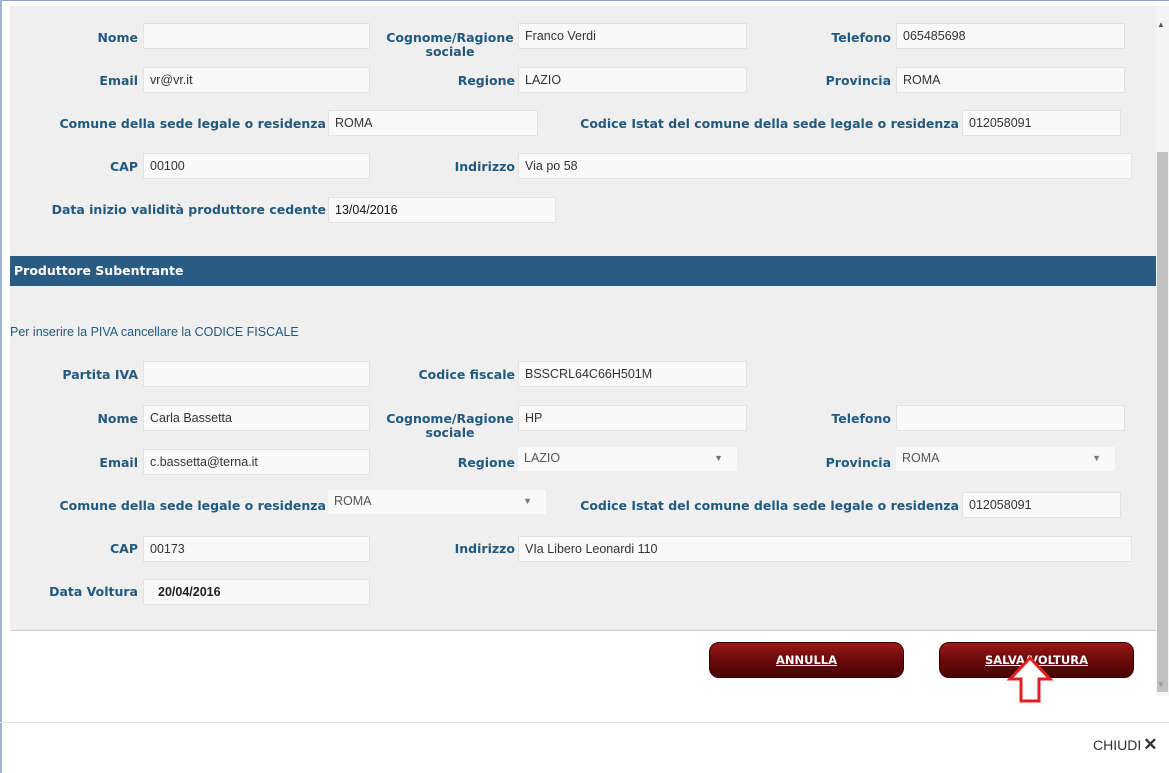 The image size is (1169, 773). Describe the element at coordinates (193, 505) in the screenshot. I see `label-comune-subentrante: Comune della sede legale o residenza` at that location.